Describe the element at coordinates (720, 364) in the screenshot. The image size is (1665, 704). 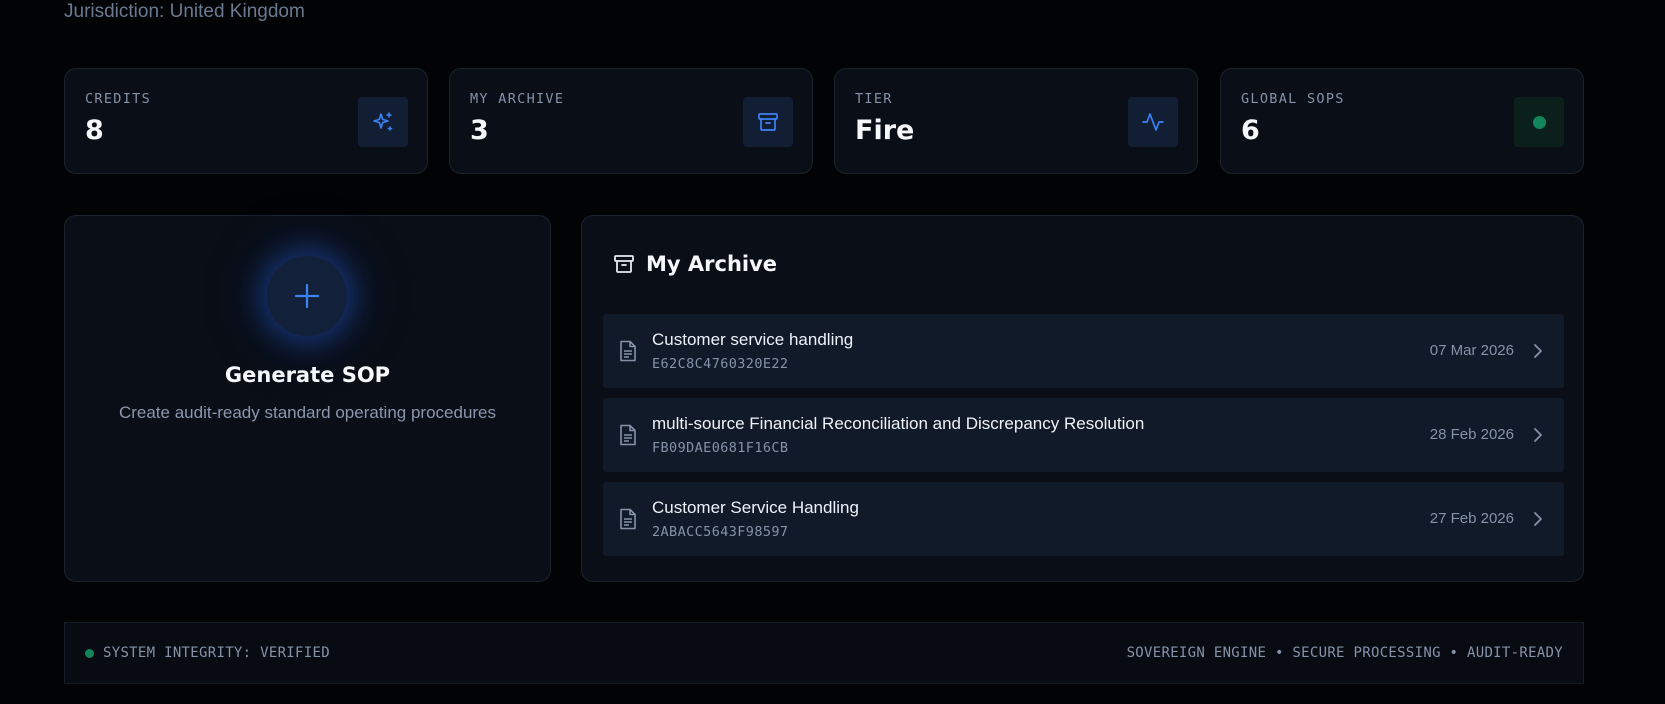
I see `archive-item-code: E62C8C4760320E22` at that location.